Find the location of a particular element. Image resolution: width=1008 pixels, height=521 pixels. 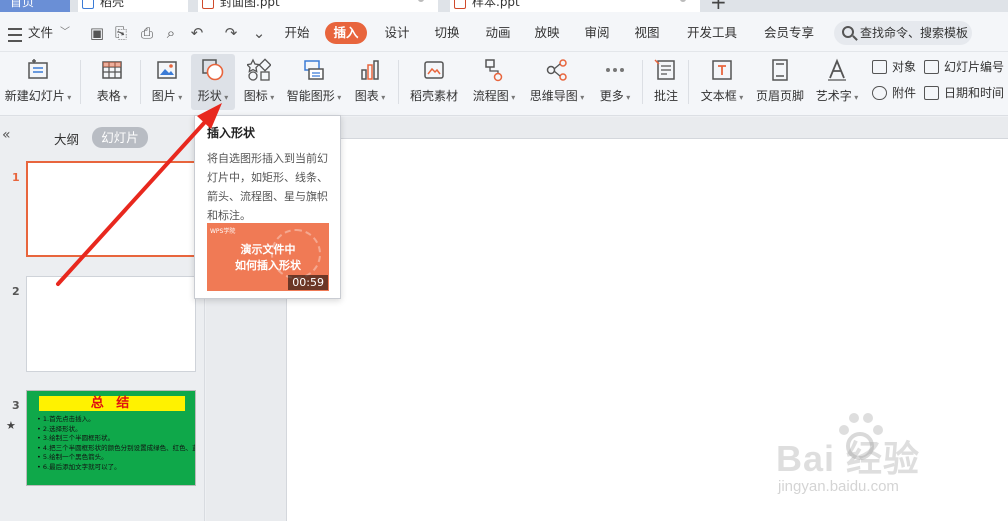

chart-button: 图表 ▾ is located at coordinates (370, 82).